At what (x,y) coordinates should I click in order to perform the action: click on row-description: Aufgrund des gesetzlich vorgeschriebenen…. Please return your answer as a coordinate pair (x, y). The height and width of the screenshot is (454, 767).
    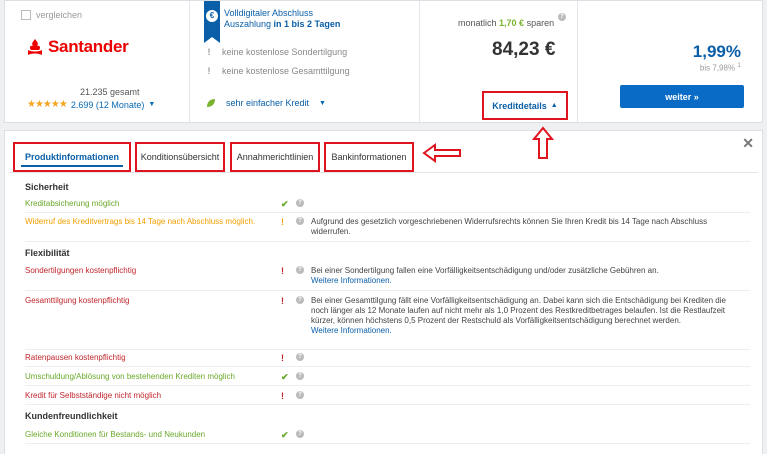
    Looking at the image, I should click on (509, 226).